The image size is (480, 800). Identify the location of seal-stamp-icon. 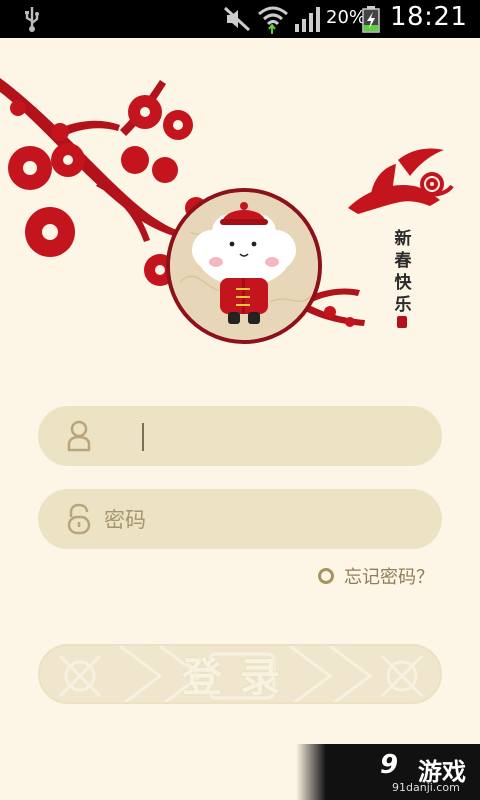
(402, 322).